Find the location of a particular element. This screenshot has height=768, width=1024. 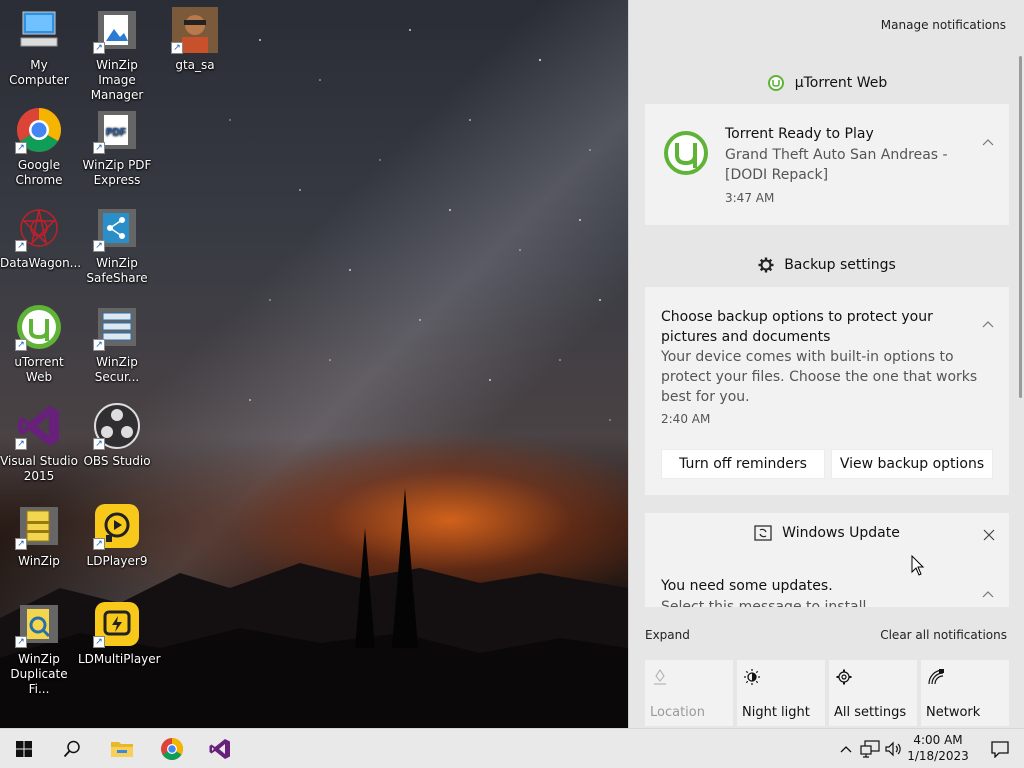

desktop-icon-utorrent-web: ↗ uTorrent Web is located at coordinates (39, 343).